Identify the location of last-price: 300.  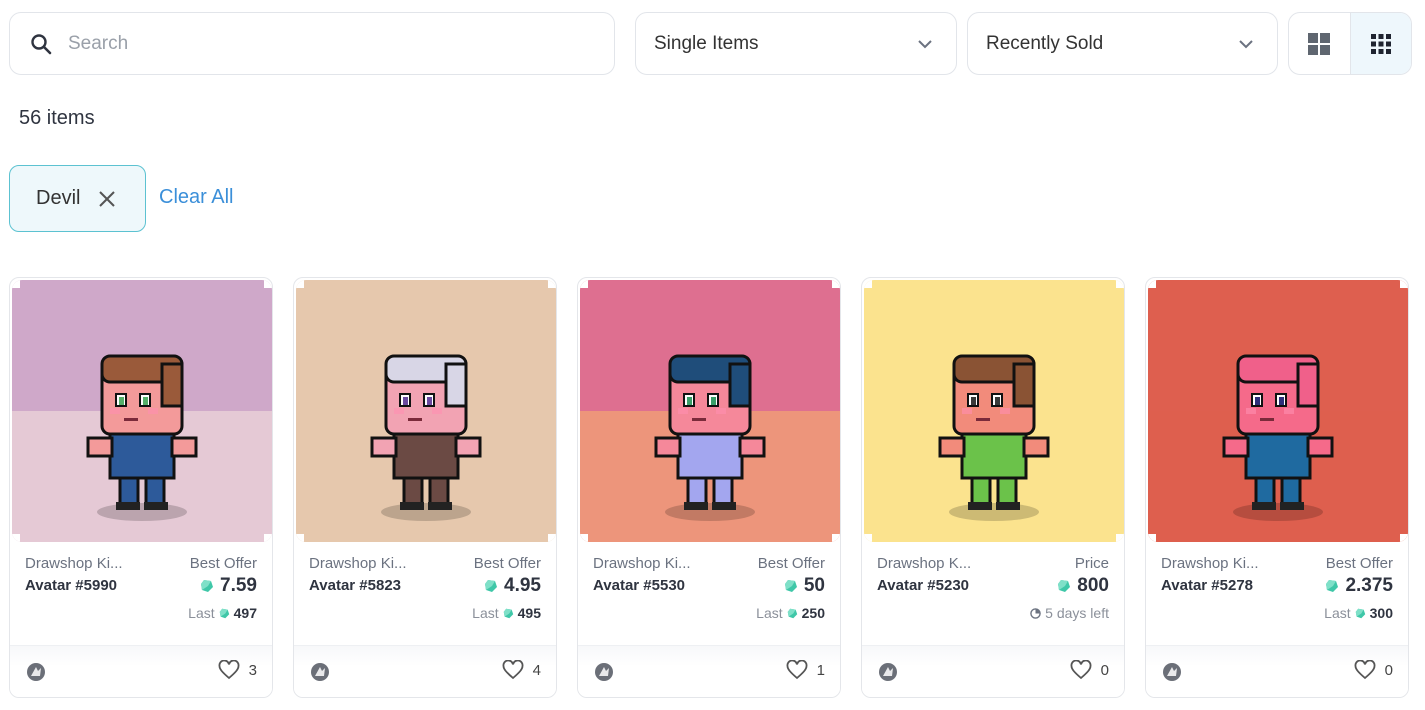
(1381, 613).